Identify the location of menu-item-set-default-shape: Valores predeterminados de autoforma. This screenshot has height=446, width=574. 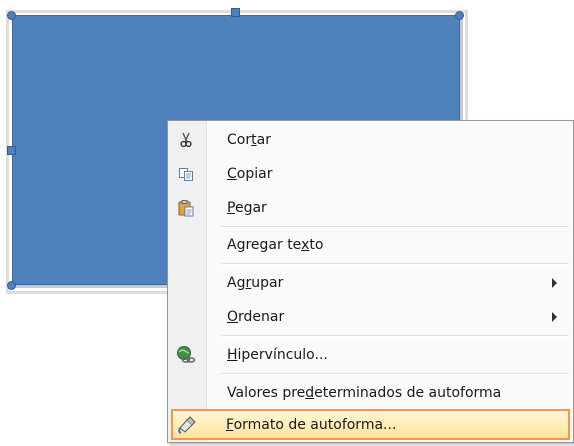
(370, 392).